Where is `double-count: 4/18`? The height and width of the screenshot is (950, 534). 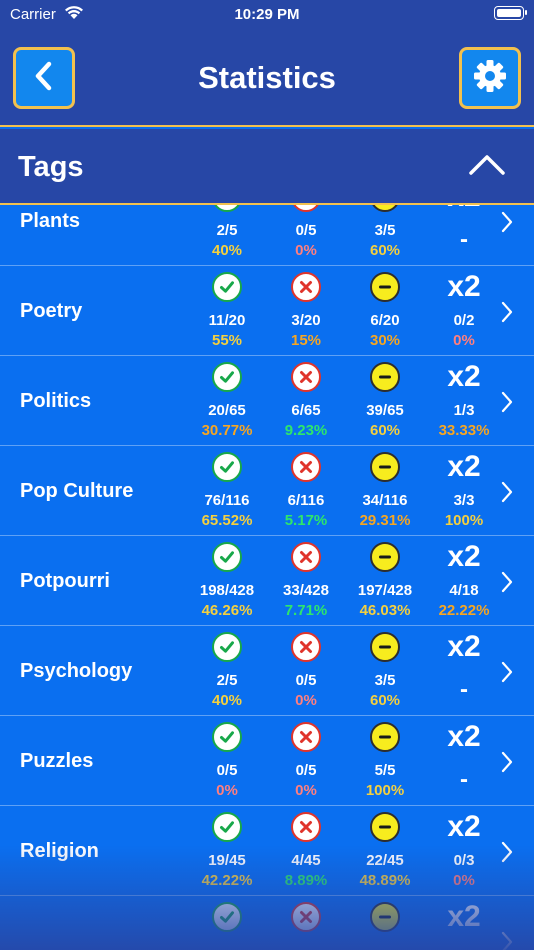
double-count: 4/18 is located at coordinates (464, 590).